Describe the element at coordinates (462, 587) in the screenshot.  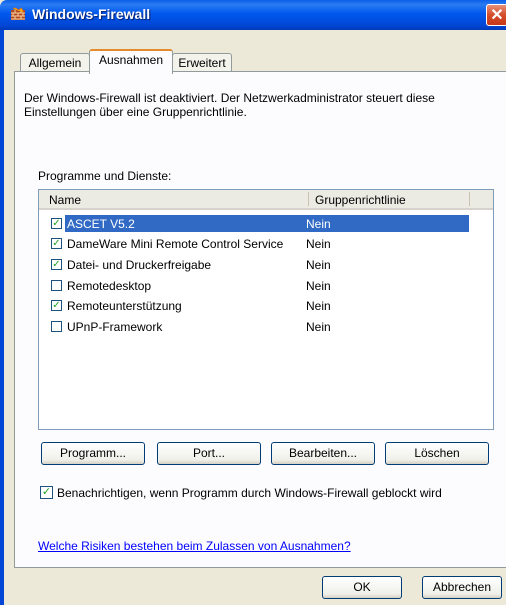
I see `cancel-button: Abbrechen` at that location.